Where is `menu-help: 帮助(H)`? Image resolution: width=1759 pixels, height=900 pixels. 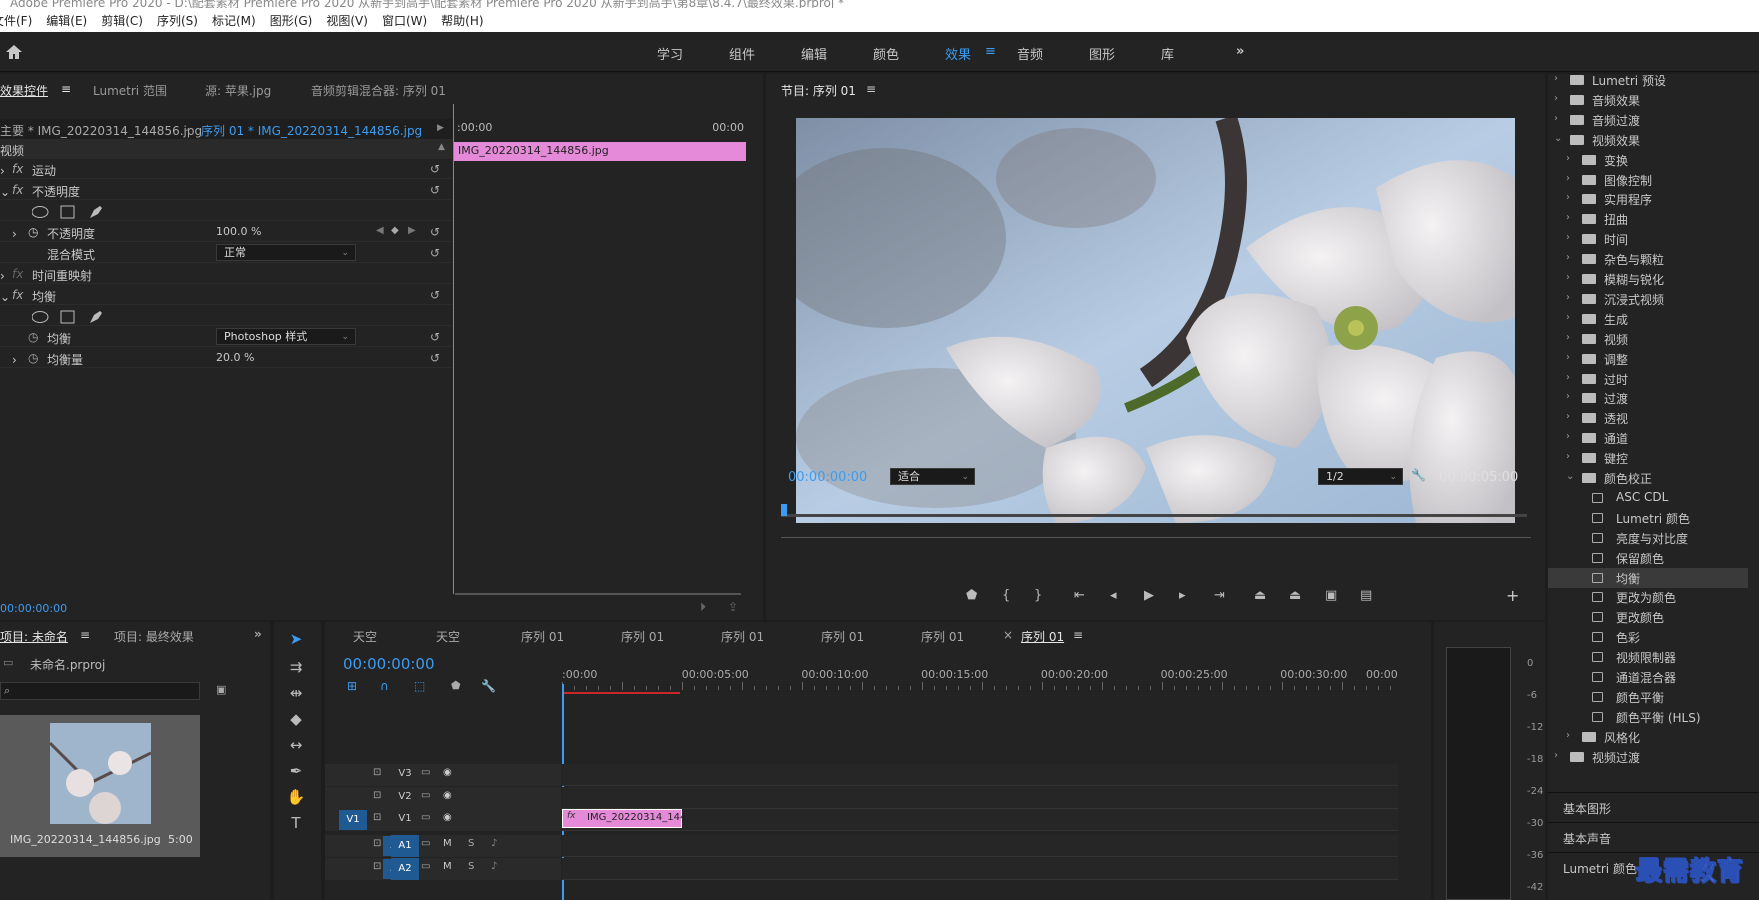
menu-help: 帮助(H) is located at coordinates (462, 20).